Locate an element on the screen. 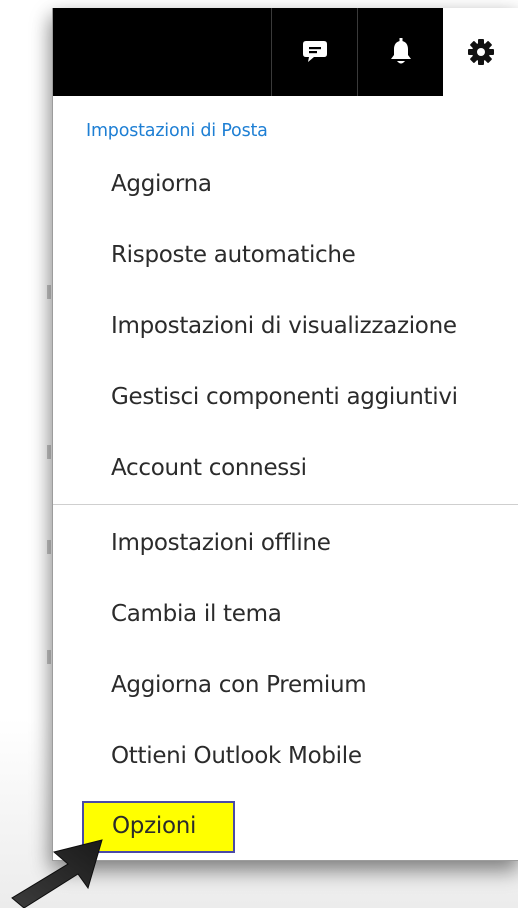 This screenshot has height=908, width=518. menu-item-get-outlook-mobile: Ottieni Outlook Mobile is located at coordinates (236, 756).